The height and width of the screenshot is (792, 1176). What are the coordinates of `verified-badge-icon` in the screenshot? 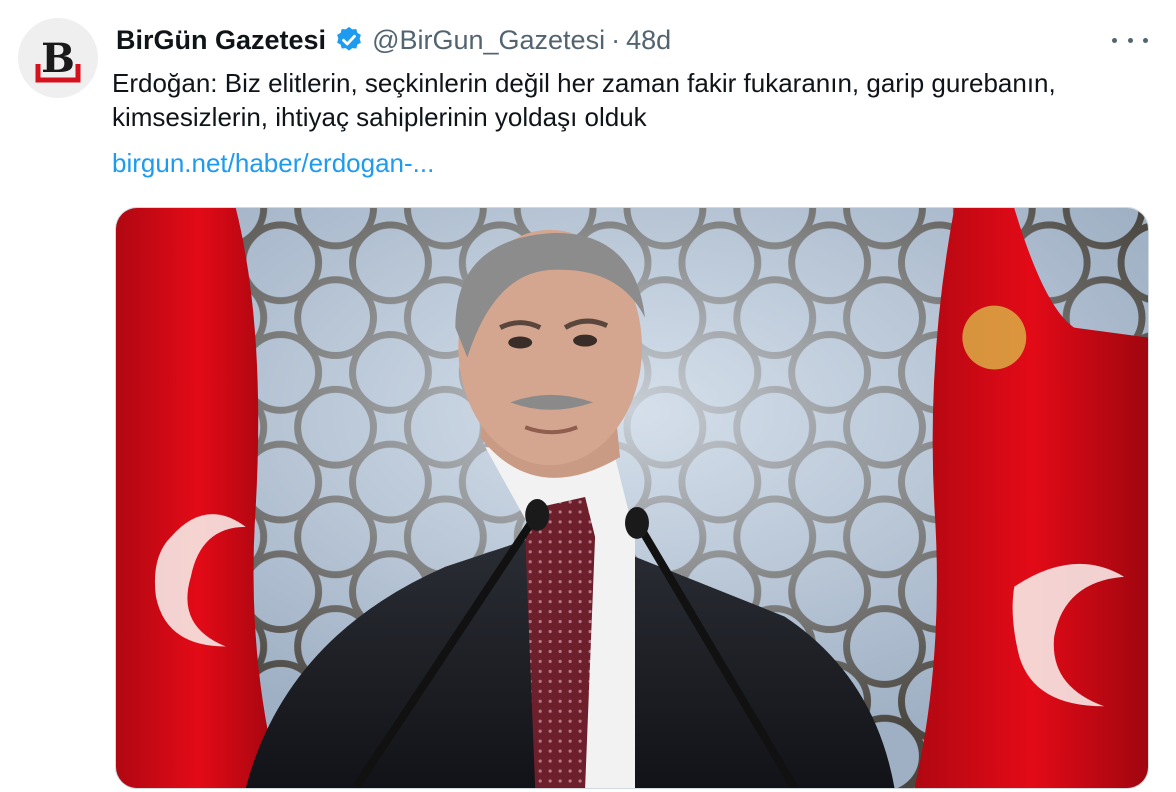 It's located at (349, 40).